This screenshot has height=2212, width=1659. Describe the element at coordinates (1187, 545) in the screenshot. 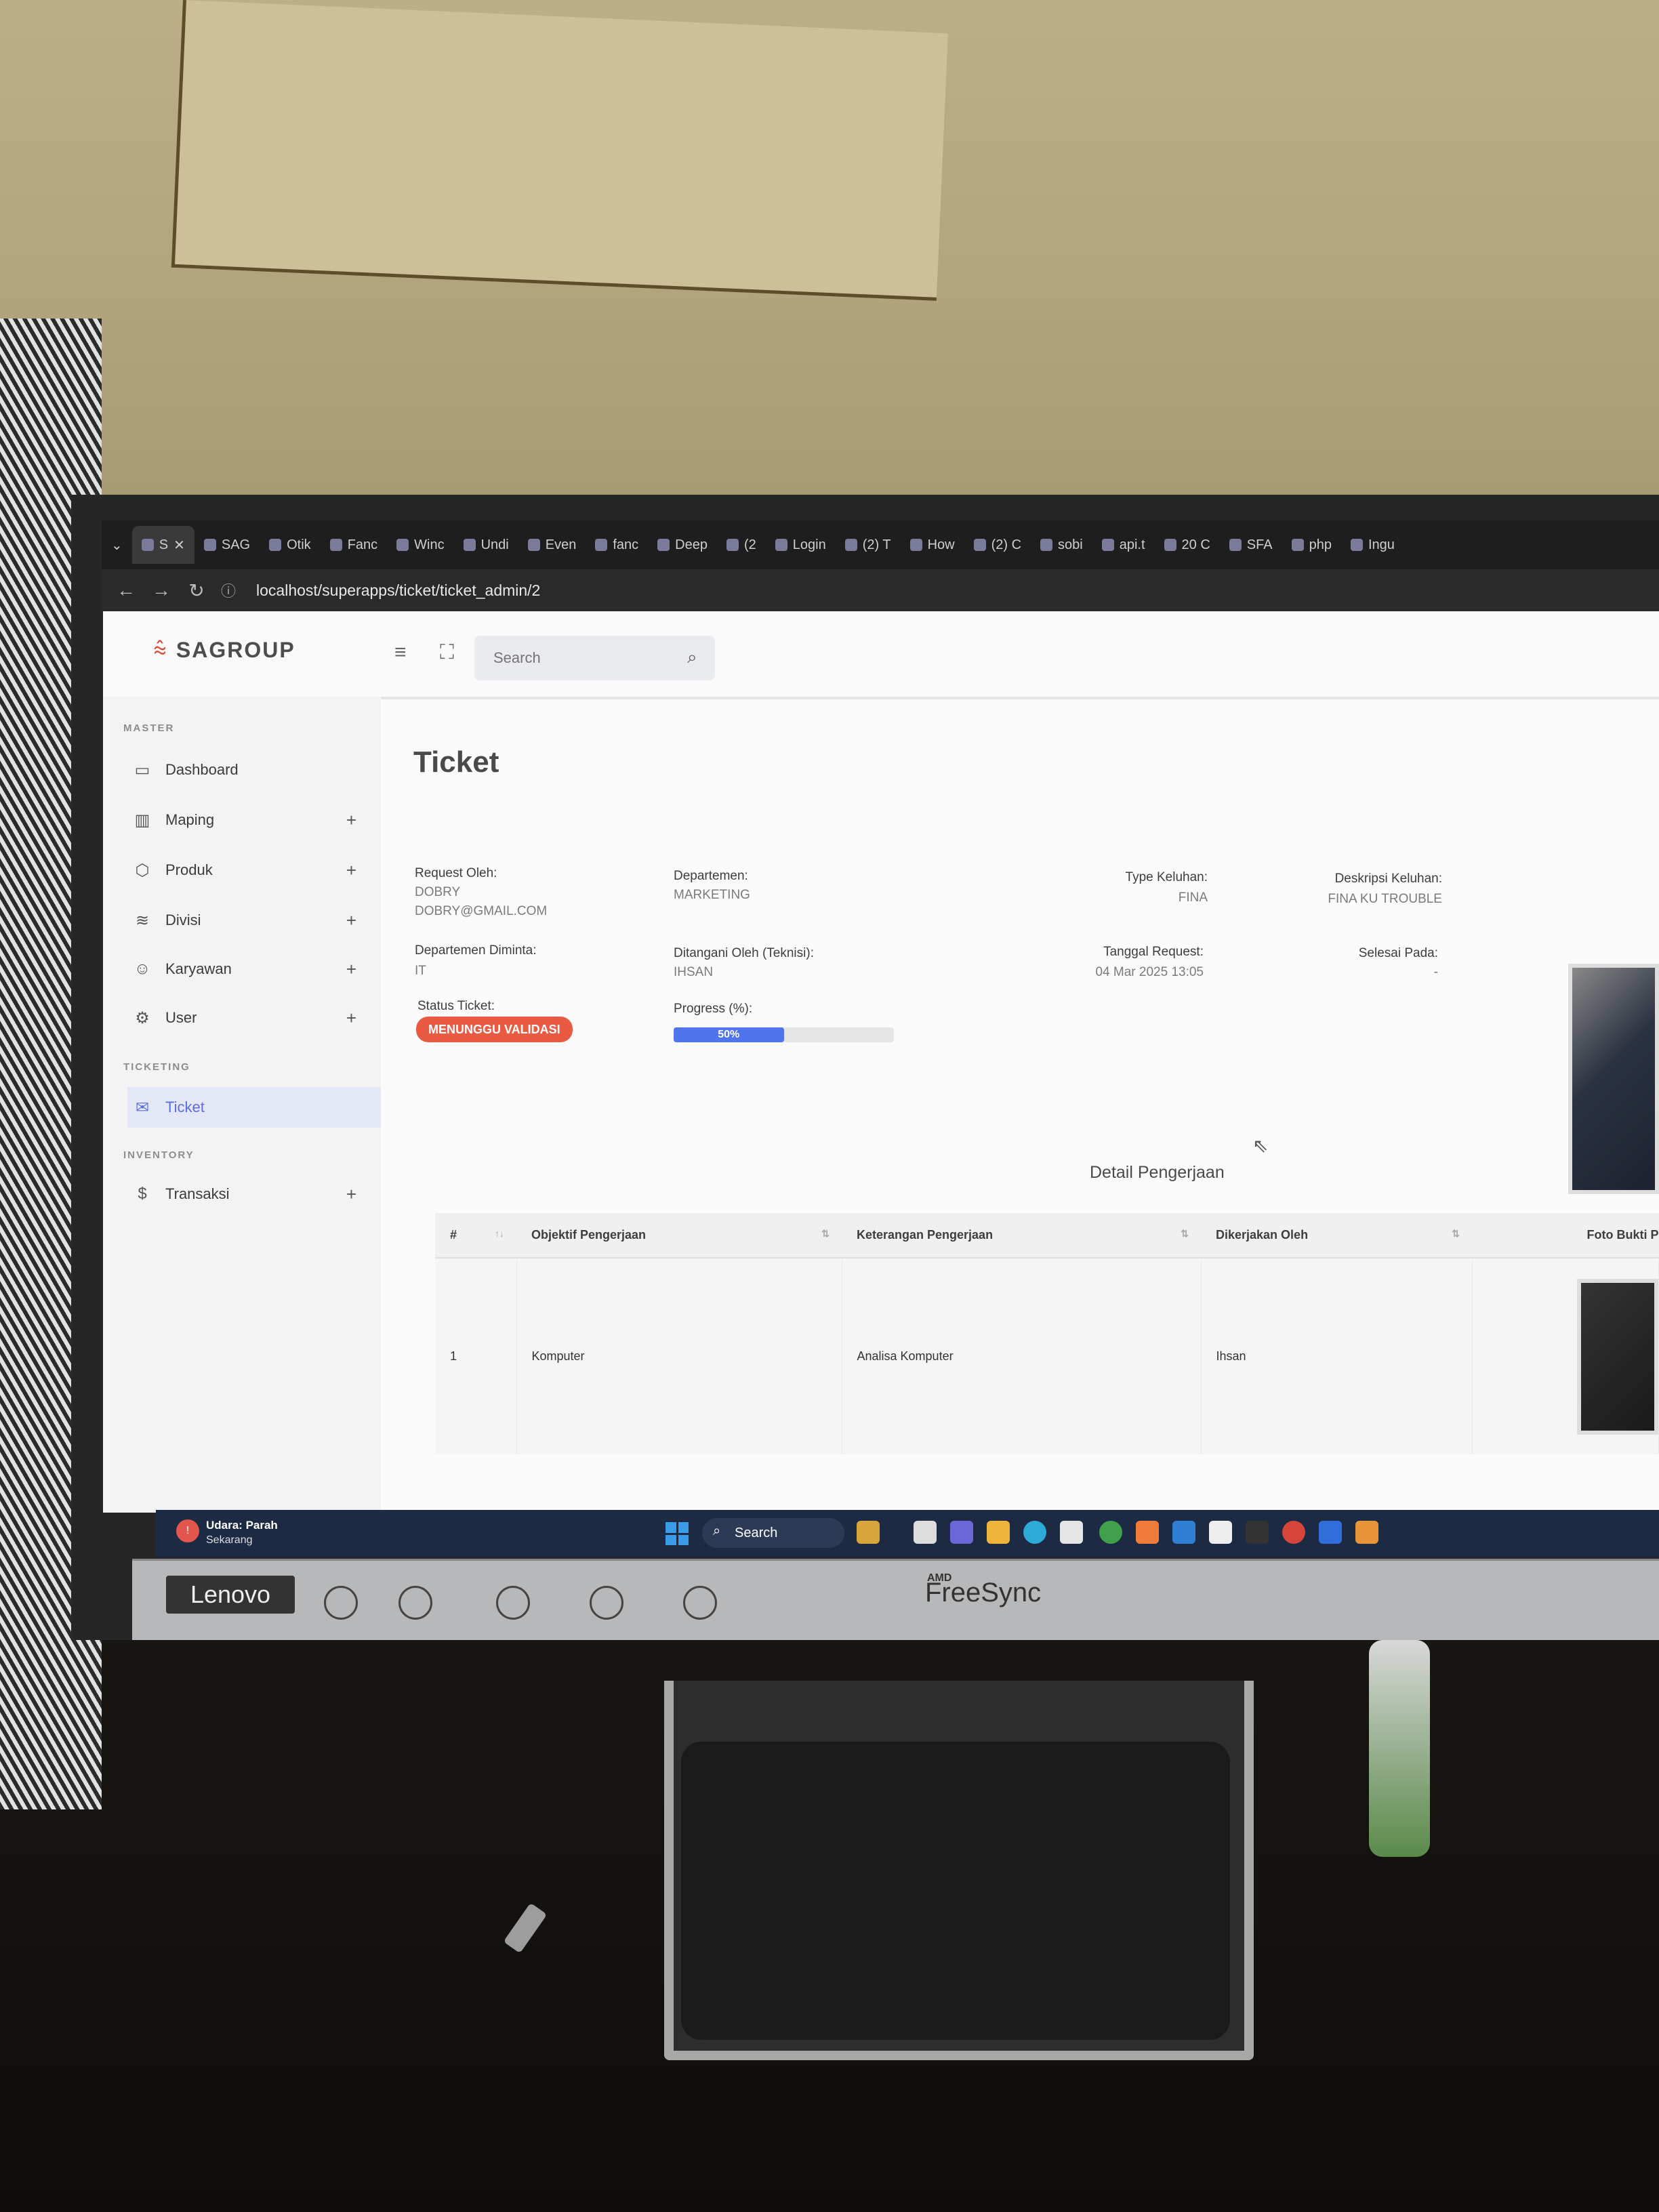

I see `browser-tab: 20 C` at that location.